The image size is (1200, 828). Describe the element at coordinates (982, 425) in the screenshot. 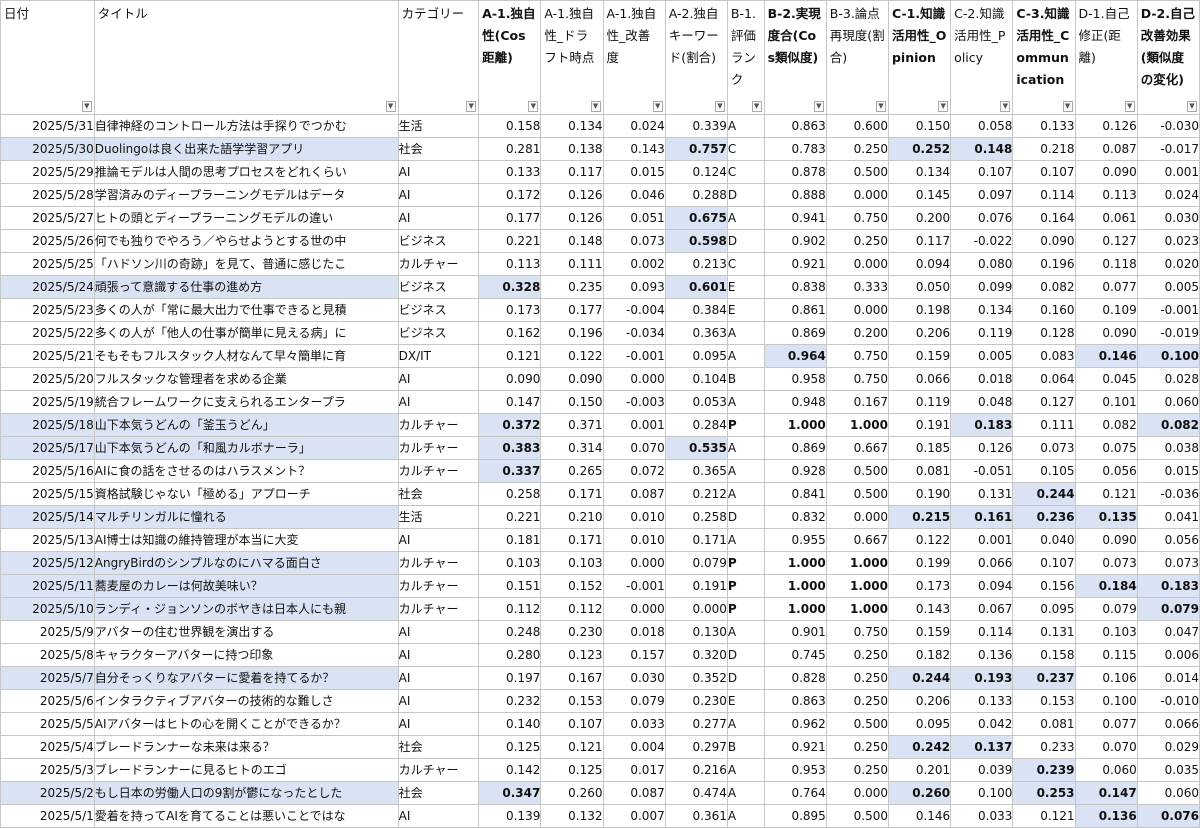

I see `cell-num: 0.183` at that location.